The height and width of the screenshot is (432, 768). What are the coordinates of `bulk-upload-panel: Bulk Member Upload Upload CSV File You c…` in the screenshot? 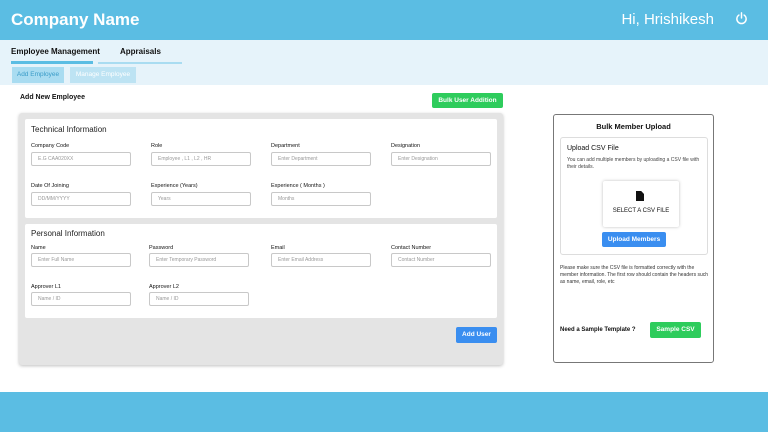 It's located at (633, 238).